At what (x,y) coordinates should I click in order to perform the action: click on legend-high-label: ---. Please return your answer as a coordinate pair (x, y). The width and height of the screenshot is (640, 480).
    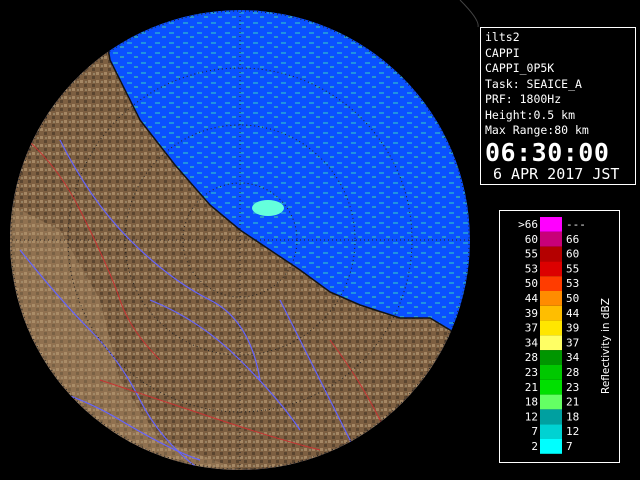
    Looking at the image, I should click on (576, 224).